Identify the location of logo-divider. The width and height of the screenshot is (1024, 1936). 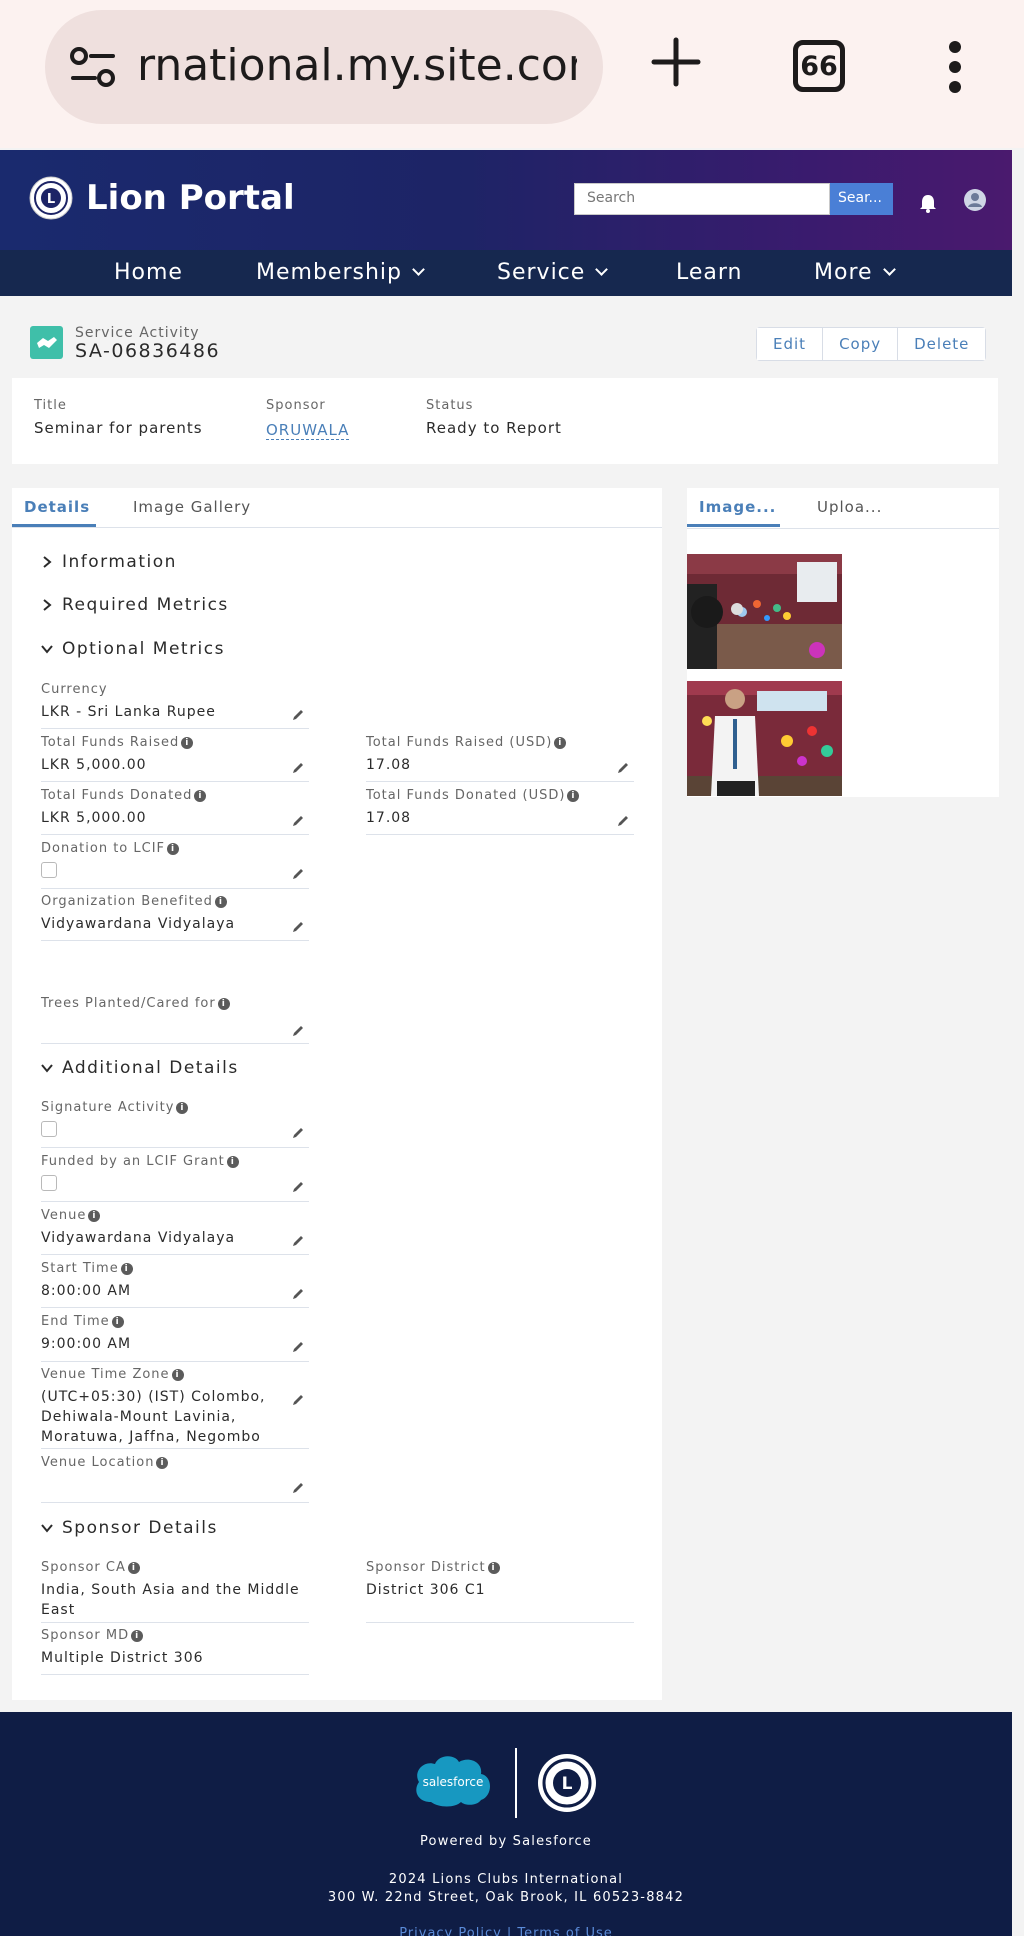
(516, 1783).